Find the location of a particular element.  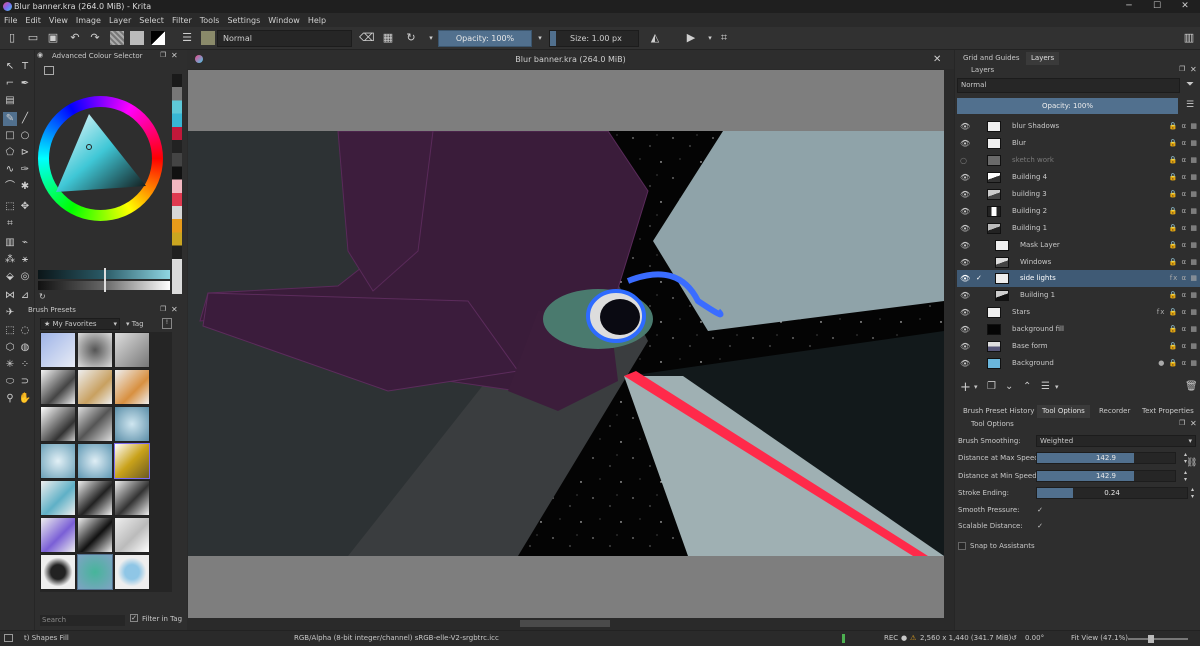

layer-row: 👁 Blur 🔒 α ▦ is located at coordinates (1078, 143).